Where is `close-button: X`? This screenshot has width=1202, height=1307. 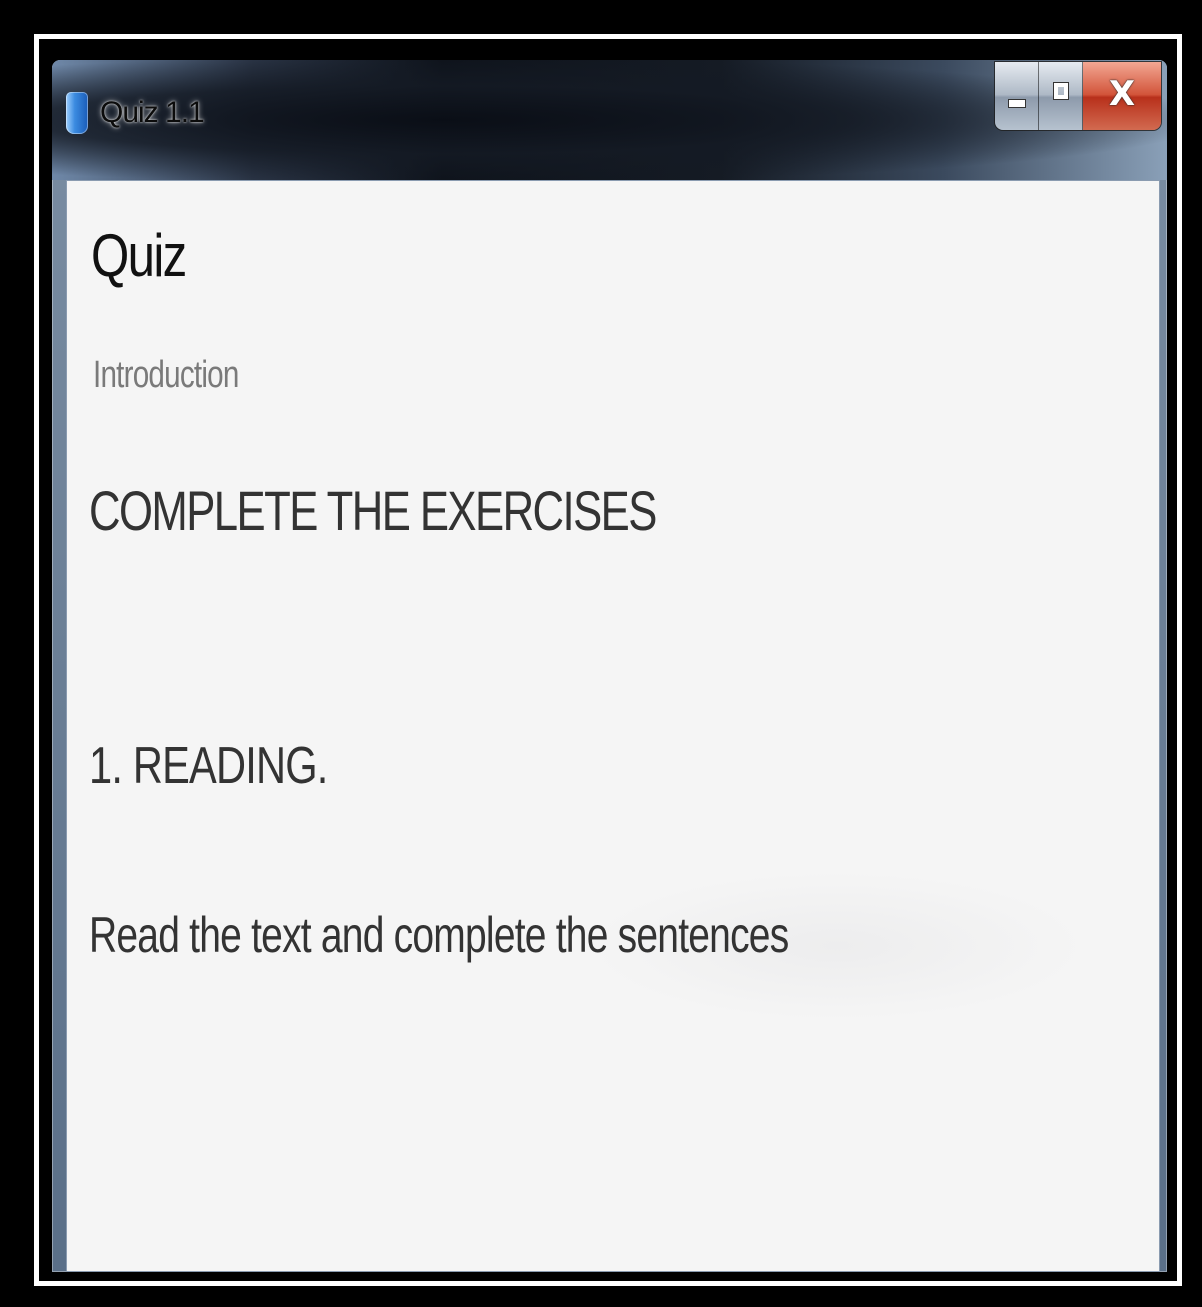 close-button: X is located at coordinates (1122, 96).